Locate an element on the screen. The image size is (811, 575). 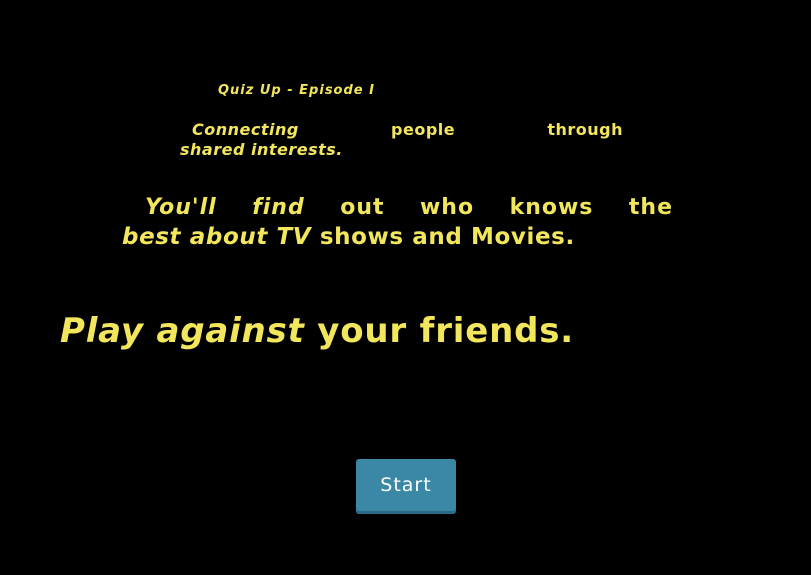
crawl-phrase-italic: best about TV is located at coordinates (217, 237).